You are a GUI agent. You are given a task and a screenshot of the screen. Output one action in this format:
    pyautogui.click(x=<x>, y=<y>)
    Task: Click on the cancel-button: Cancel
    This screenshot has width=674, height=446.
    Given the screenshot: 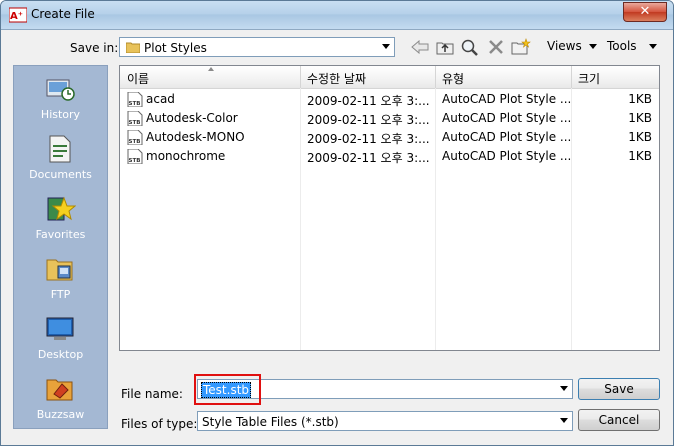 What is the action you would take?
    pyautogui.click(x=619, y=420)
    